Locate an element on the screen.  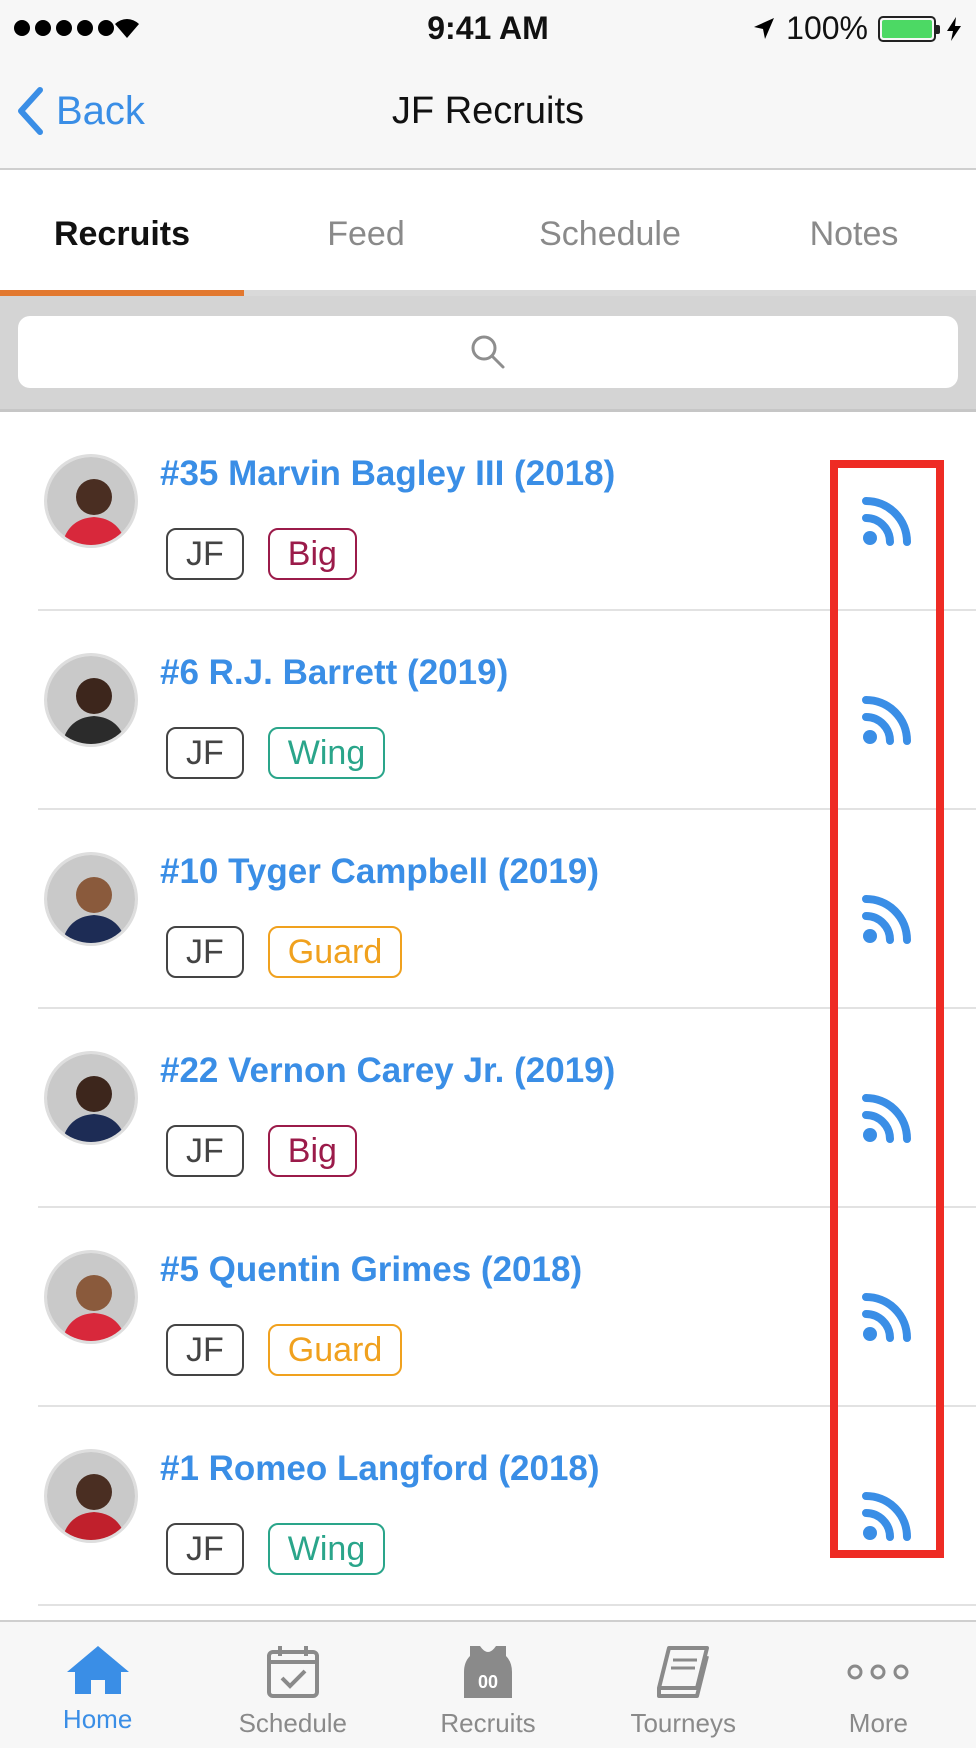
recruit-name-link: #35 Marvin Bagley III (2018) is located at coordinates (387, 474).